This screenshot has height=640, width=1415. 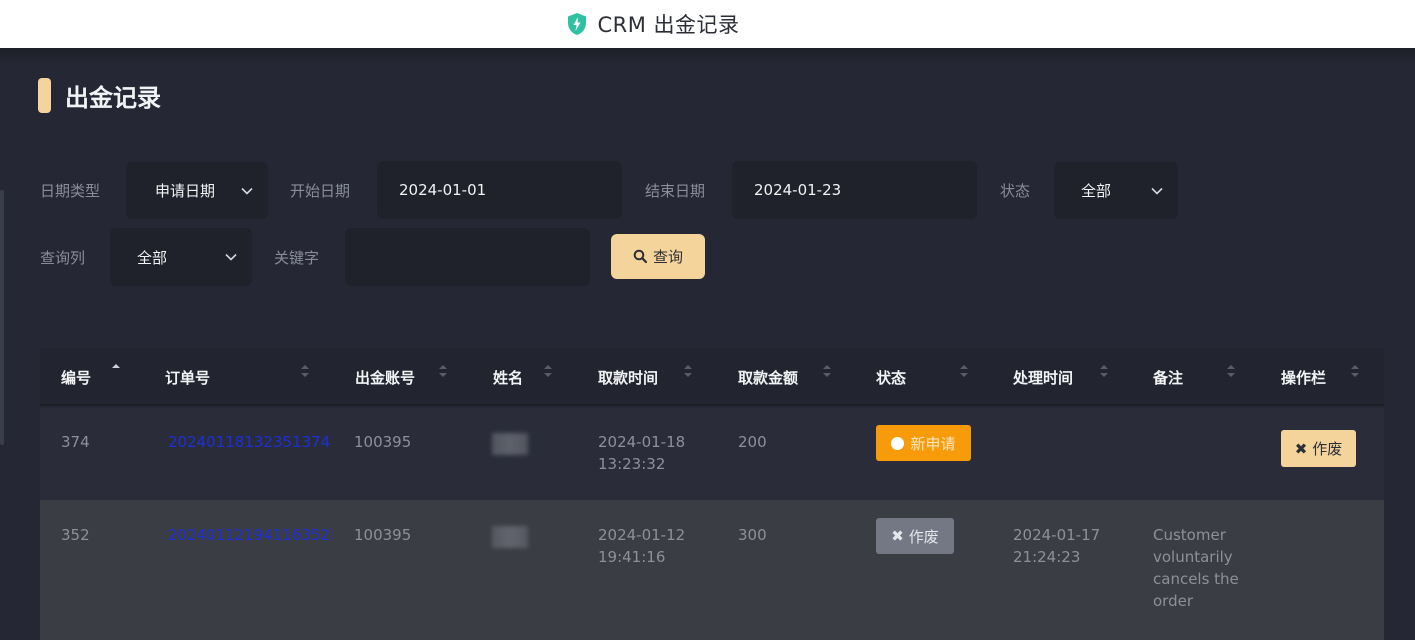 What do you see at coordinates (63, 258) in the screenshot?
I see `query-column-label: 查询列` at bounding box center [63, 258].